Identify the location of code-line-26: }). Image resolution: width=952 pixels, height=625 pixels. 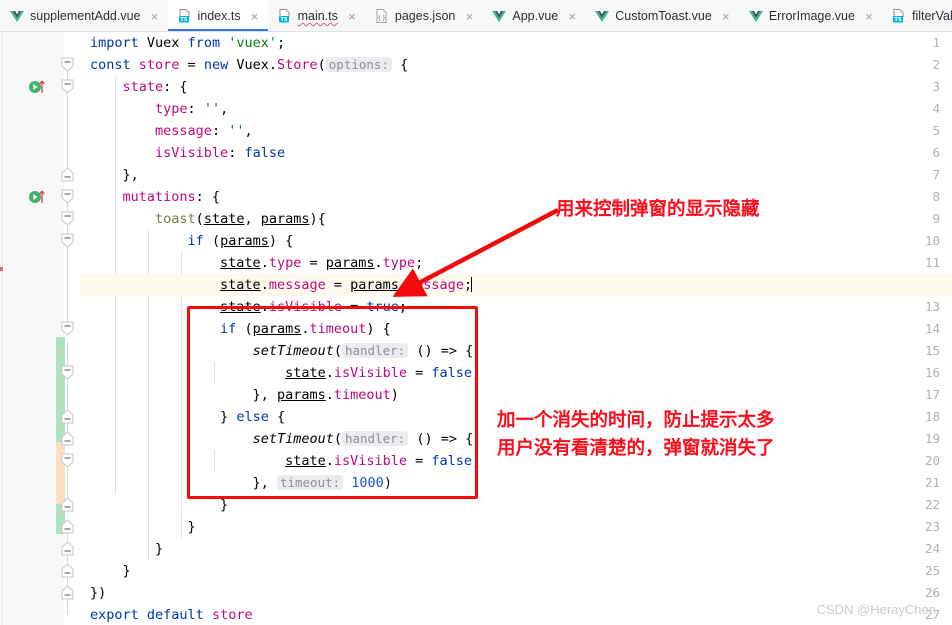
(516, 593).